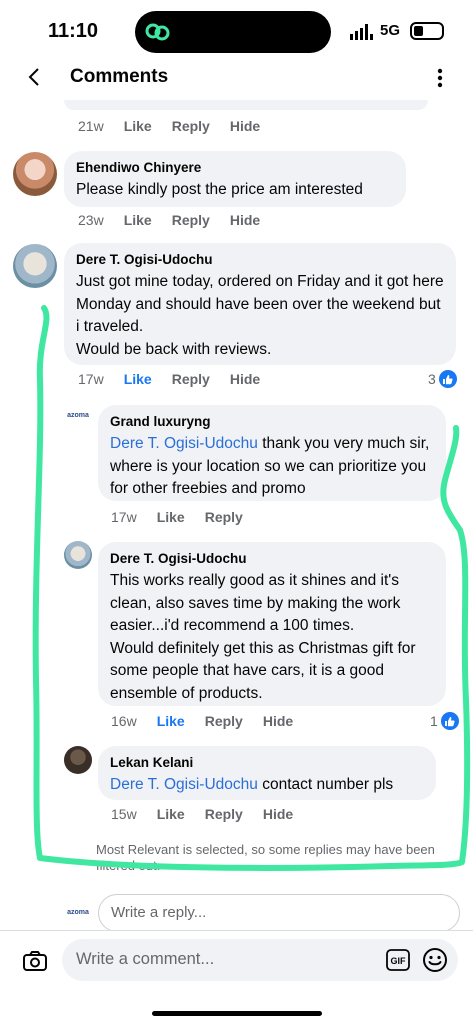  I want to click on home-indicator, so click(237, 1013).